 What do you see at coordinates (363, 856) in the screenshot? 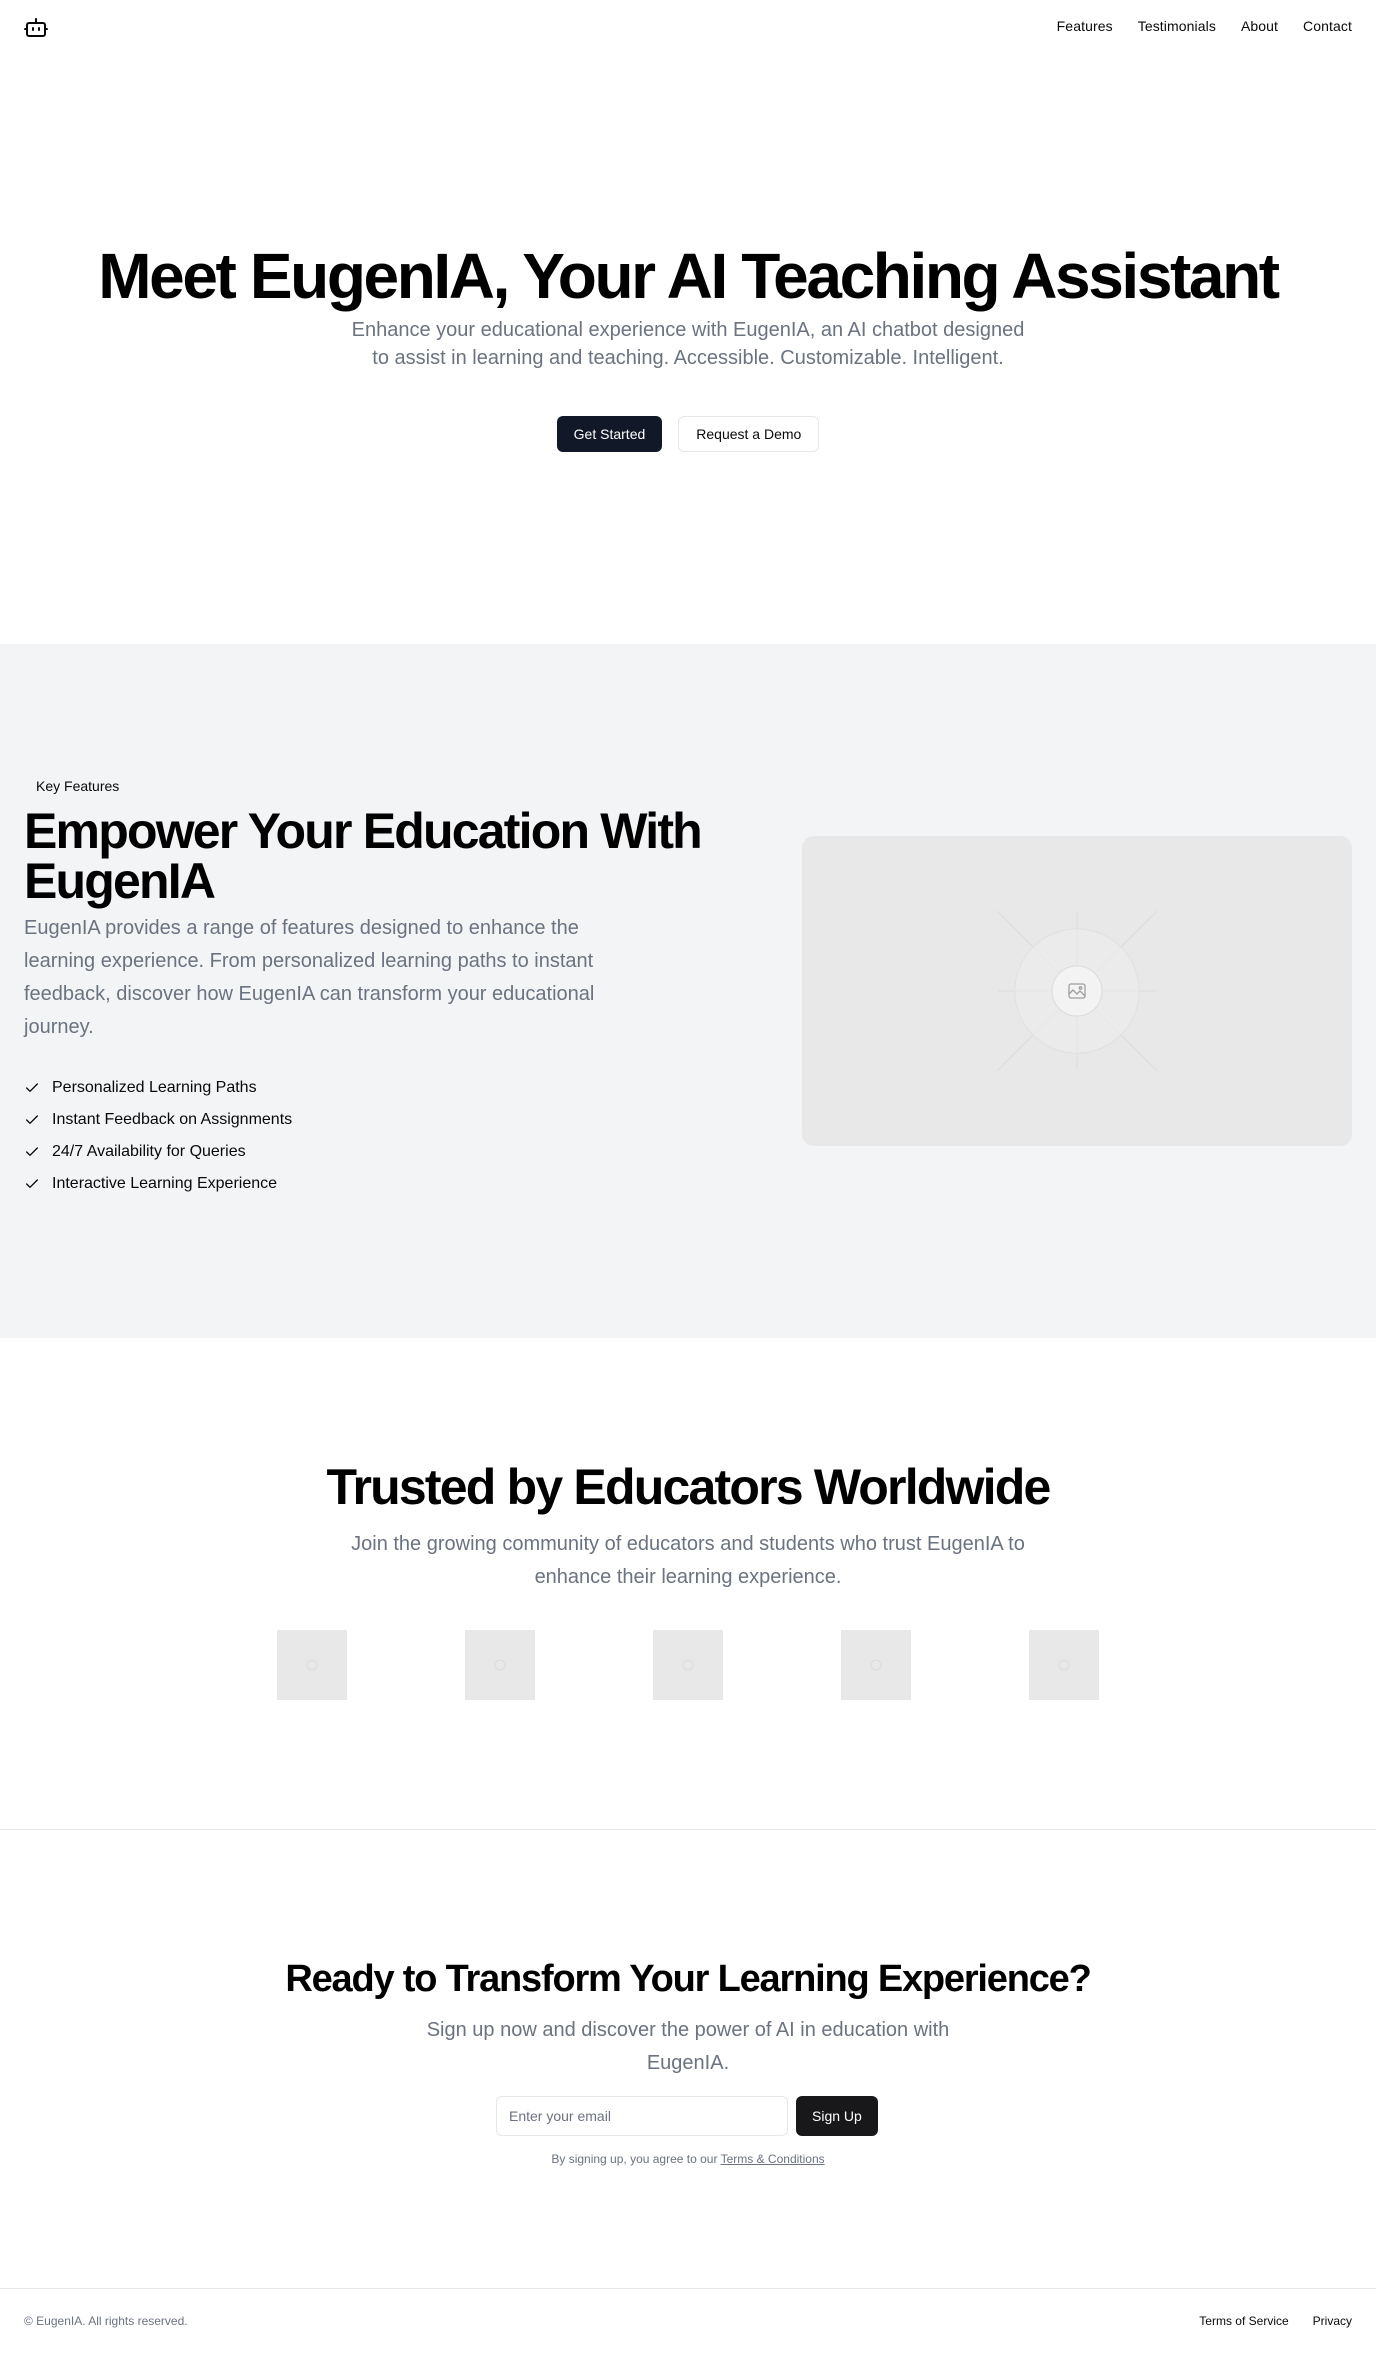
I see `features-title: Empower Your Education With EugenIA` at bounding box center [363, 856].